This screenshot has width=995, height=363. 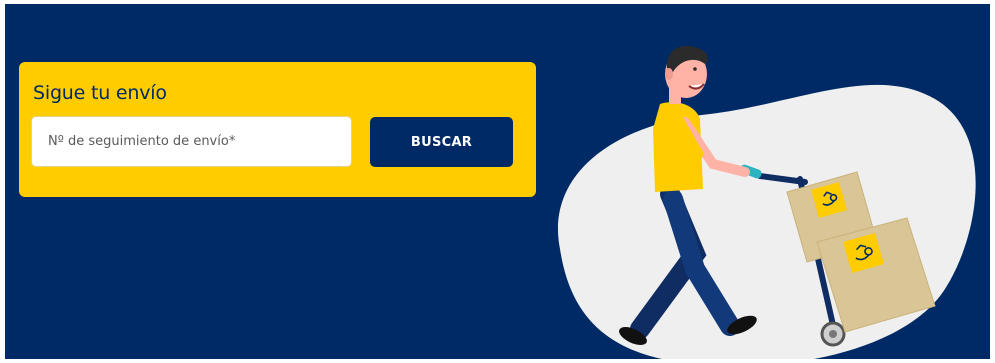 What do you see at coordinates (441, 142) in the screenshot?
I see `search-button: BUSCAR` at bounding box center [441, 142].